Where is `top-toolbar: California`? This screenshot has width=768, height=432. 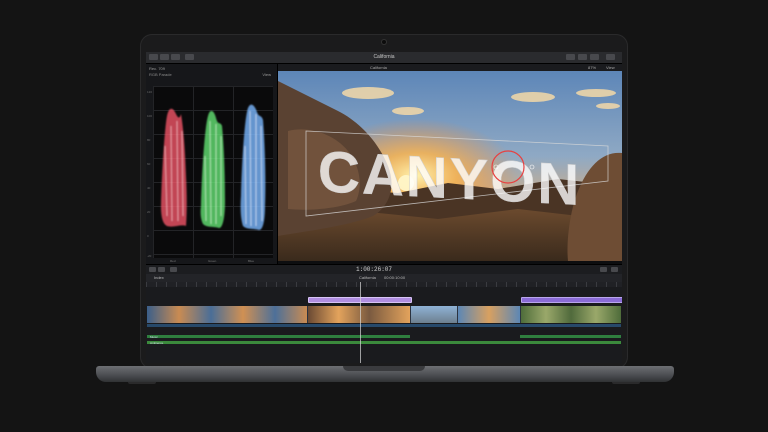 top-toolbar: California is located at coordinates (384, 58).